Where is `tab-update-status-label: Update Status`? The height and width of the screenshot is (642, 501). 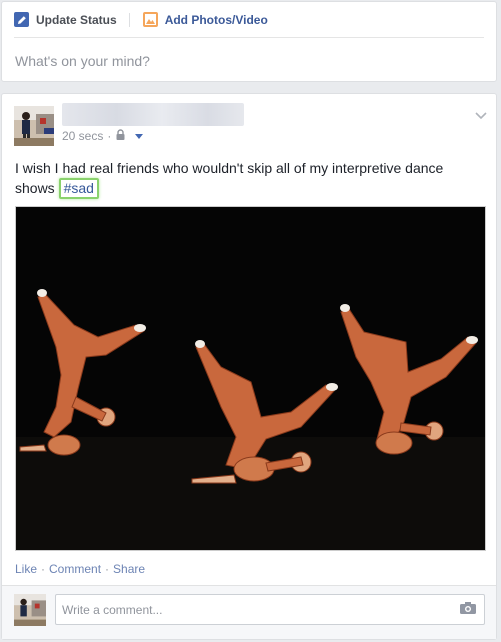
tab-update-status-label: Update Status is located at coordinates (76, 19).